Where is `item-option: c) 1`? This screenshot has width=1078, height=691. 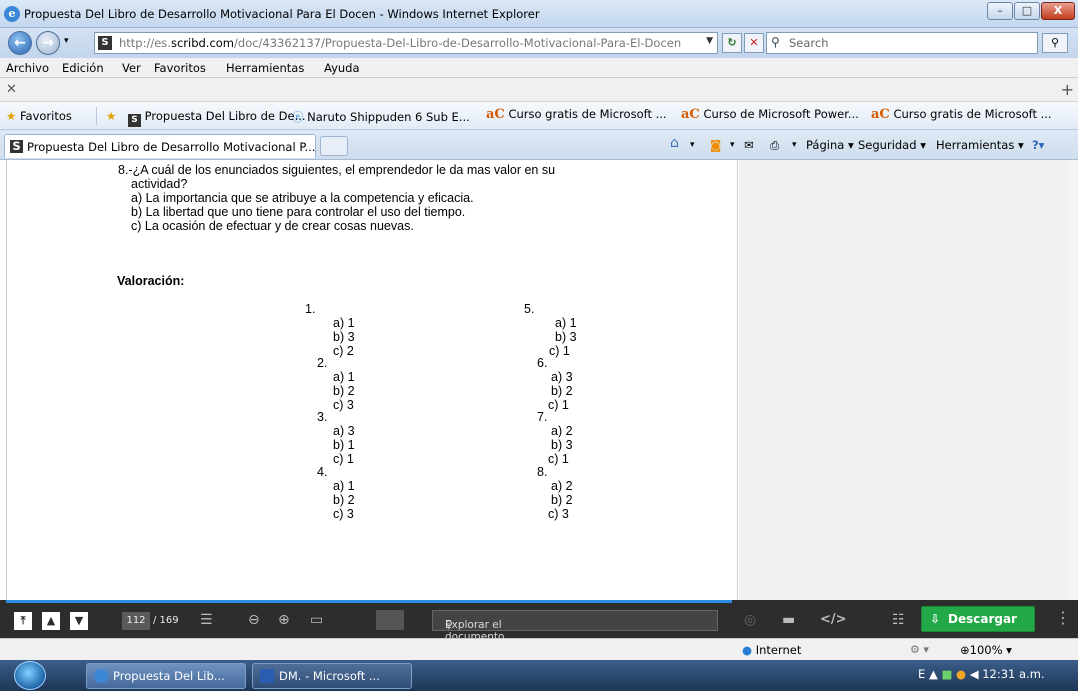
item-option: c) 1 is located at coordinates (343, 459).